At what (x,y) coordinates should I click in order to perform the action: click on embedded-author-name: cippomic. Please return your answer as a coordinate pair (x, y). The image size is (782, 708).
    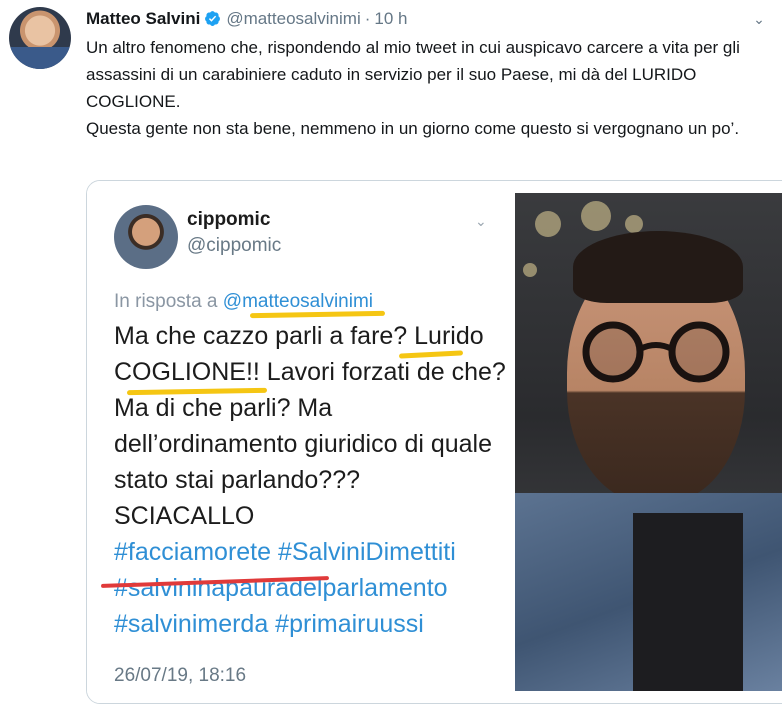
    Looking at the image, I should click on (229, 219).